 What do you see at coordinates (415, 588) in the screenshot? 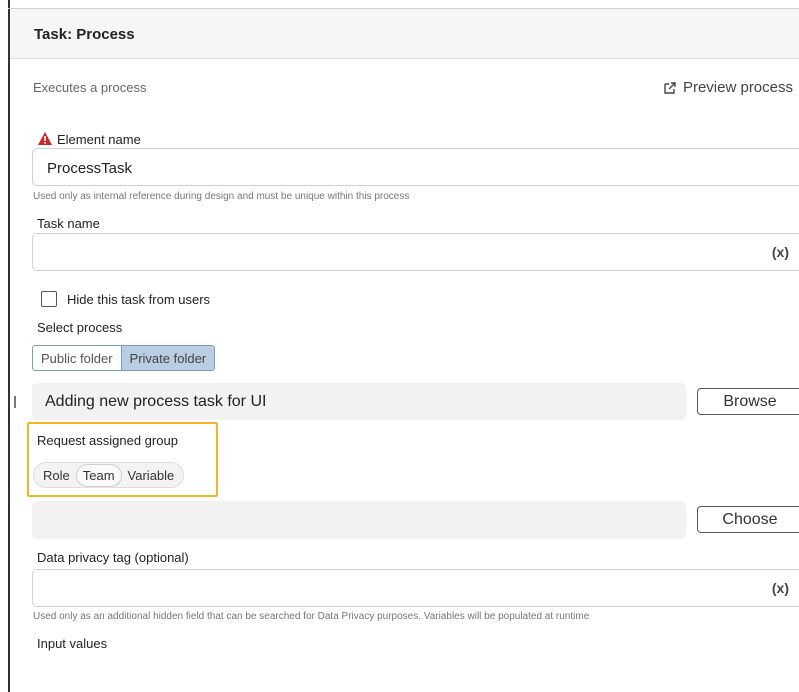
I see `data-privacy-input: (x)` at bounding box center [415, 588].